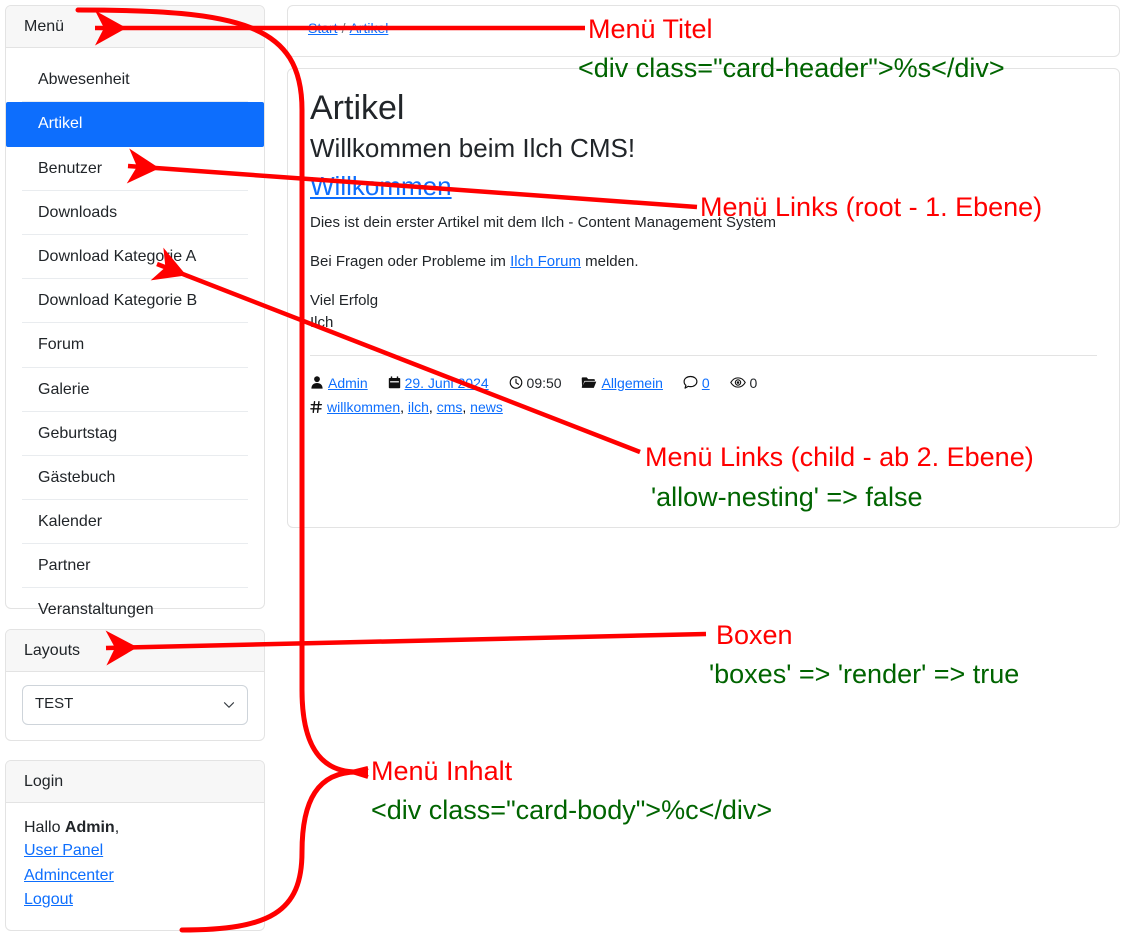 Image resolution: width=1127 pixels, height=936 pixels. I want to click on meta-comments: 0, so click(696, 383).